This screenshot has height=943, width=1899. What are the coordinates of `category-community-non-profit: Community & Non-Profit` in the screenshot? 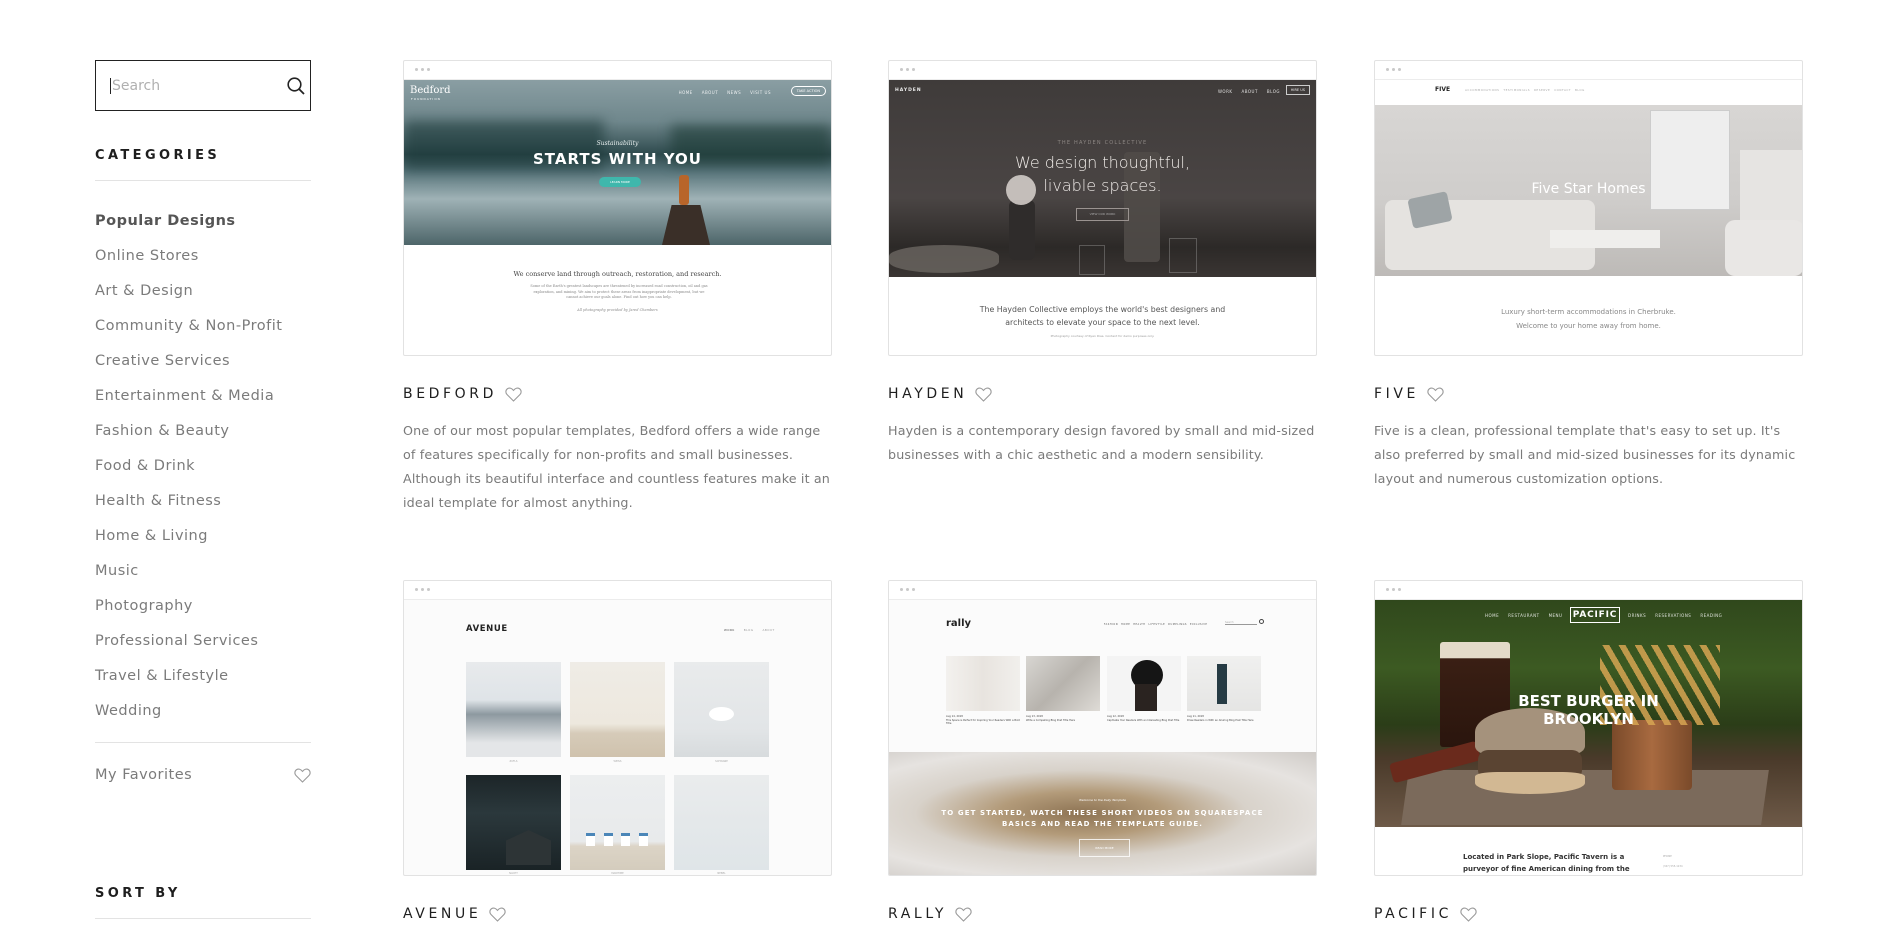 It's located at (203, 334).